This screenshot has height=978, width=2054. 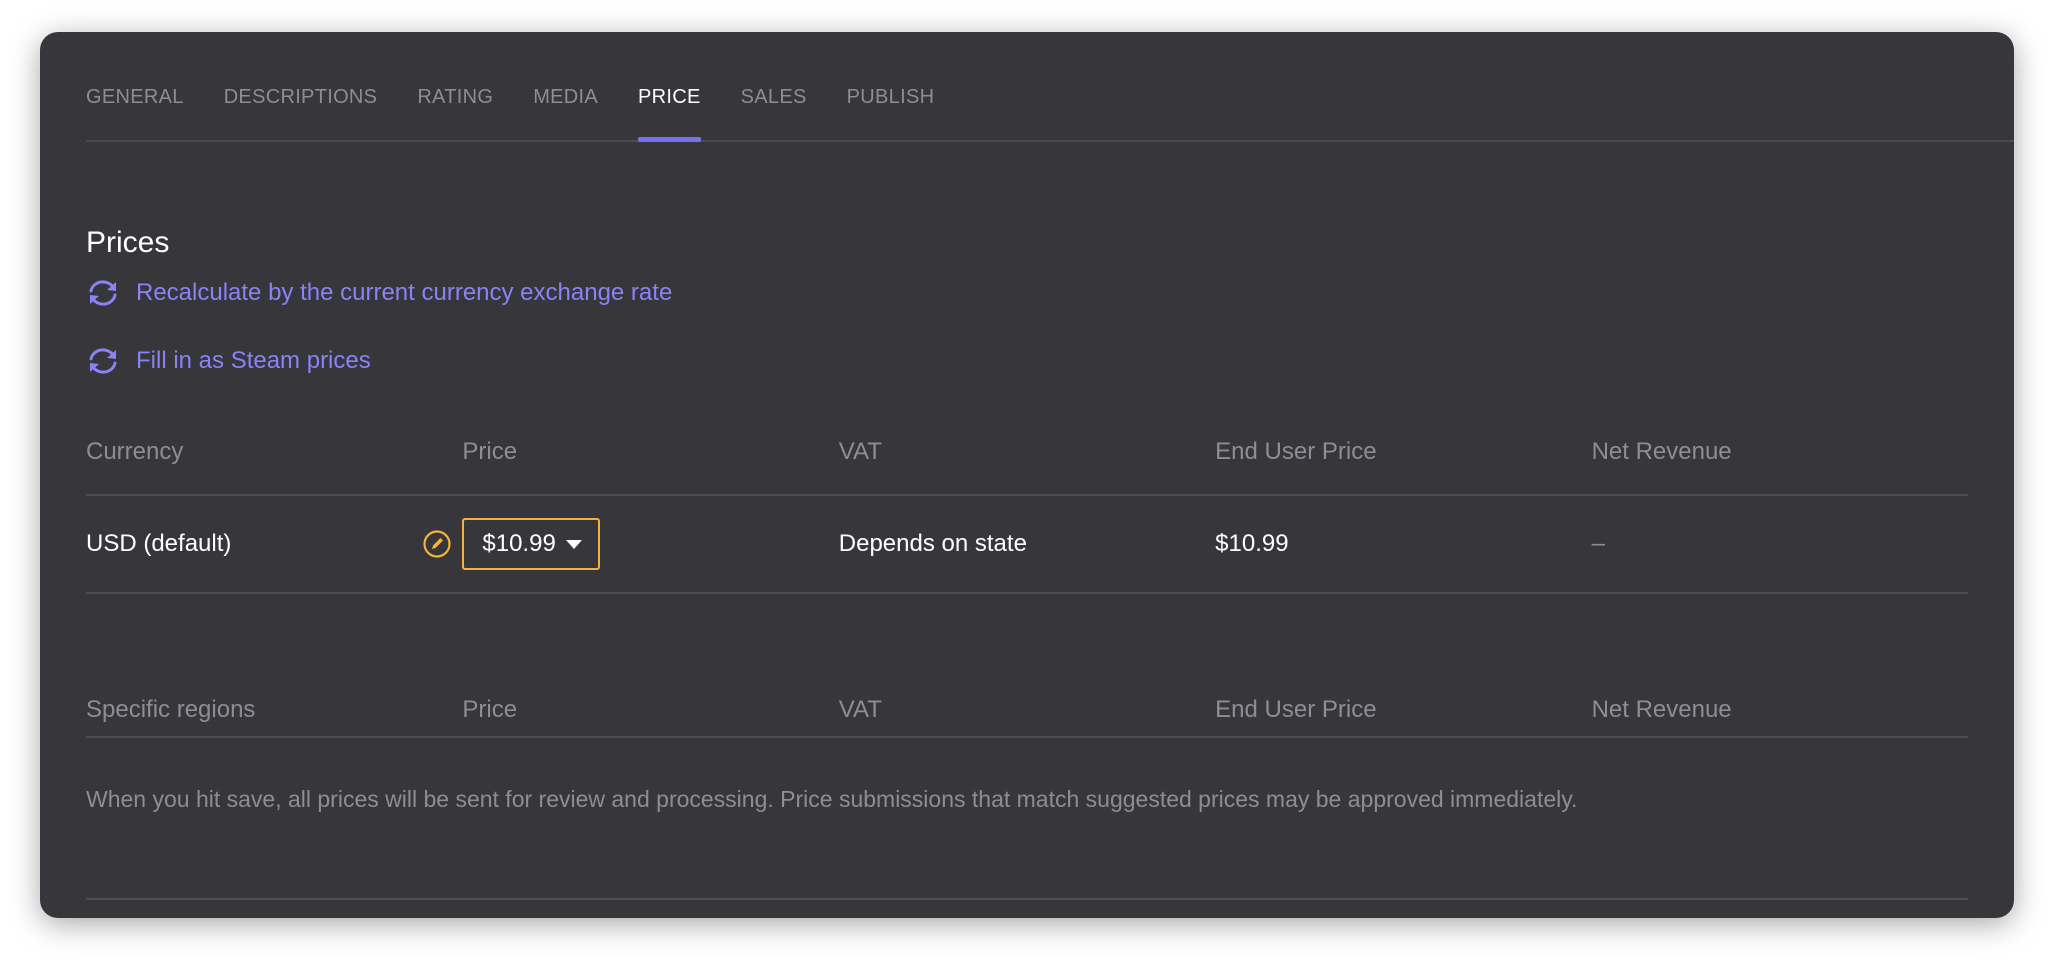 What do you see at coordinates (171, 709) in the screenshot?
I see `header-specific-regions: Specific regions` at bounding box center [171, 709].